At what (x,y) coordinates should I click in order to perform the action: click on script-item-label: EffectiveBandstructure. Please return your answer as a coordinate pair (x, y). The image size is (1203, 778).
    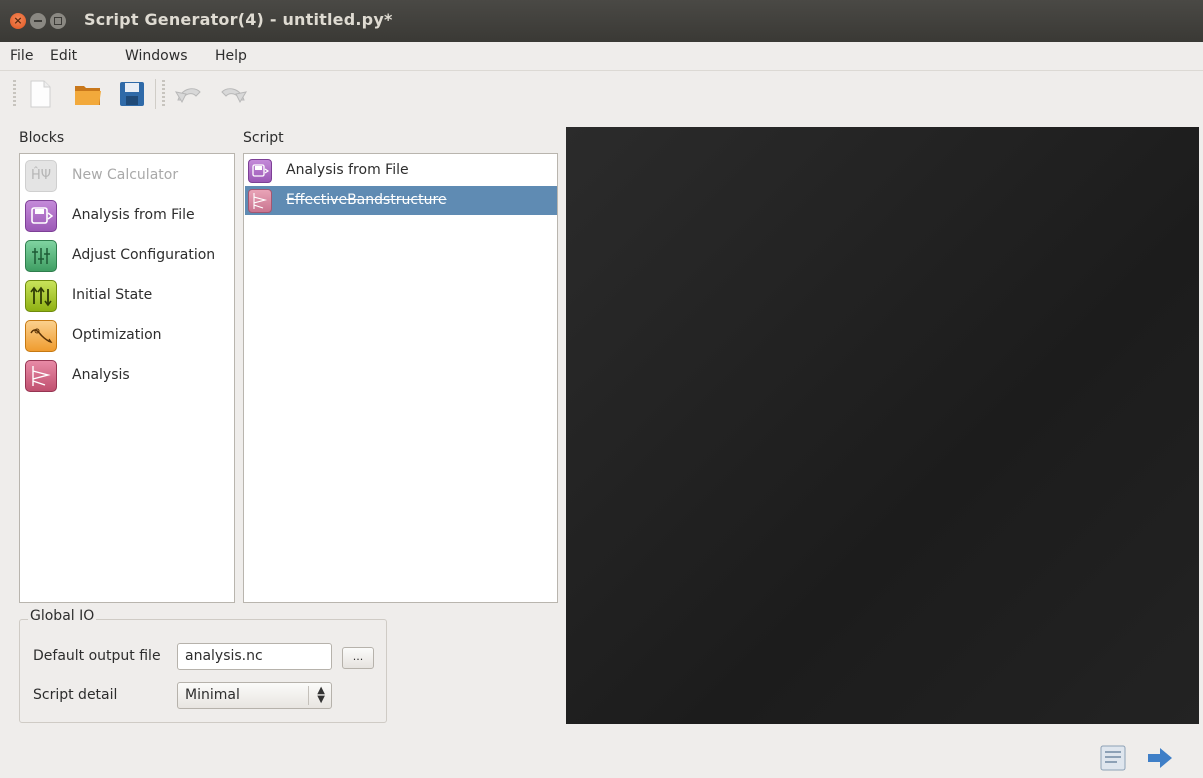
    Looking at the image, I should click on (366, 200).